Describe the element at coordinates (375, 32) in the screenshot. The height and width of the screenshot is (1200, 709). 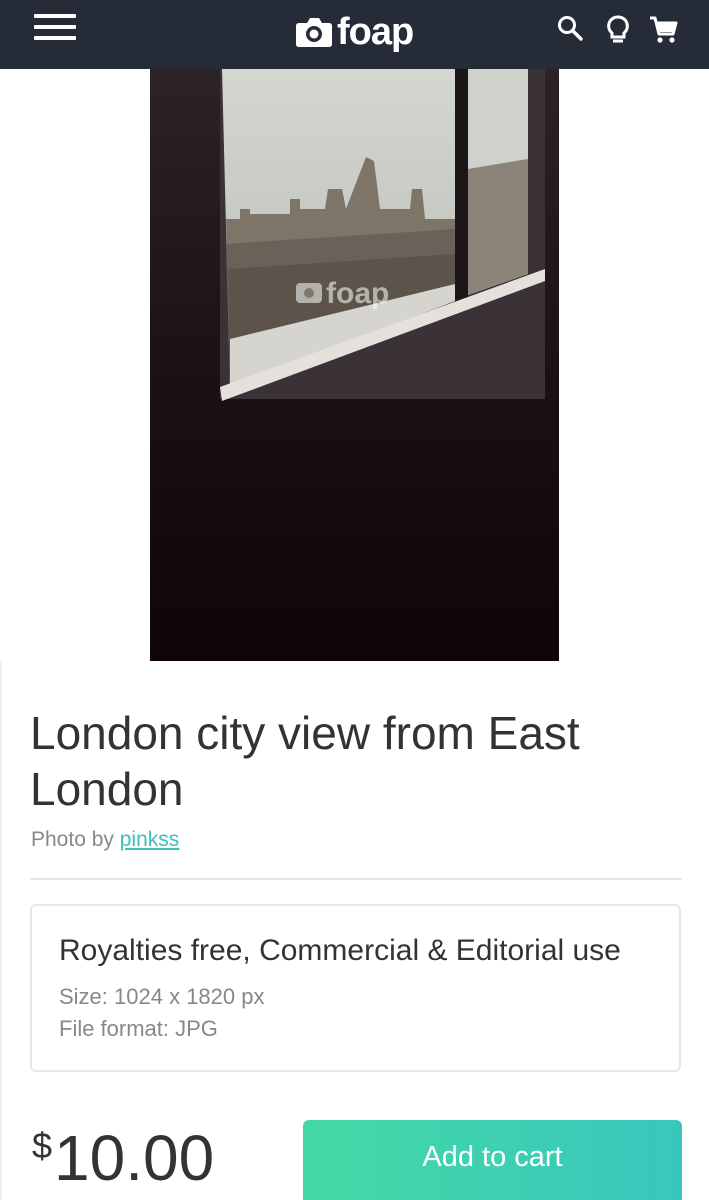
I see `brand-name: foap` at that location.